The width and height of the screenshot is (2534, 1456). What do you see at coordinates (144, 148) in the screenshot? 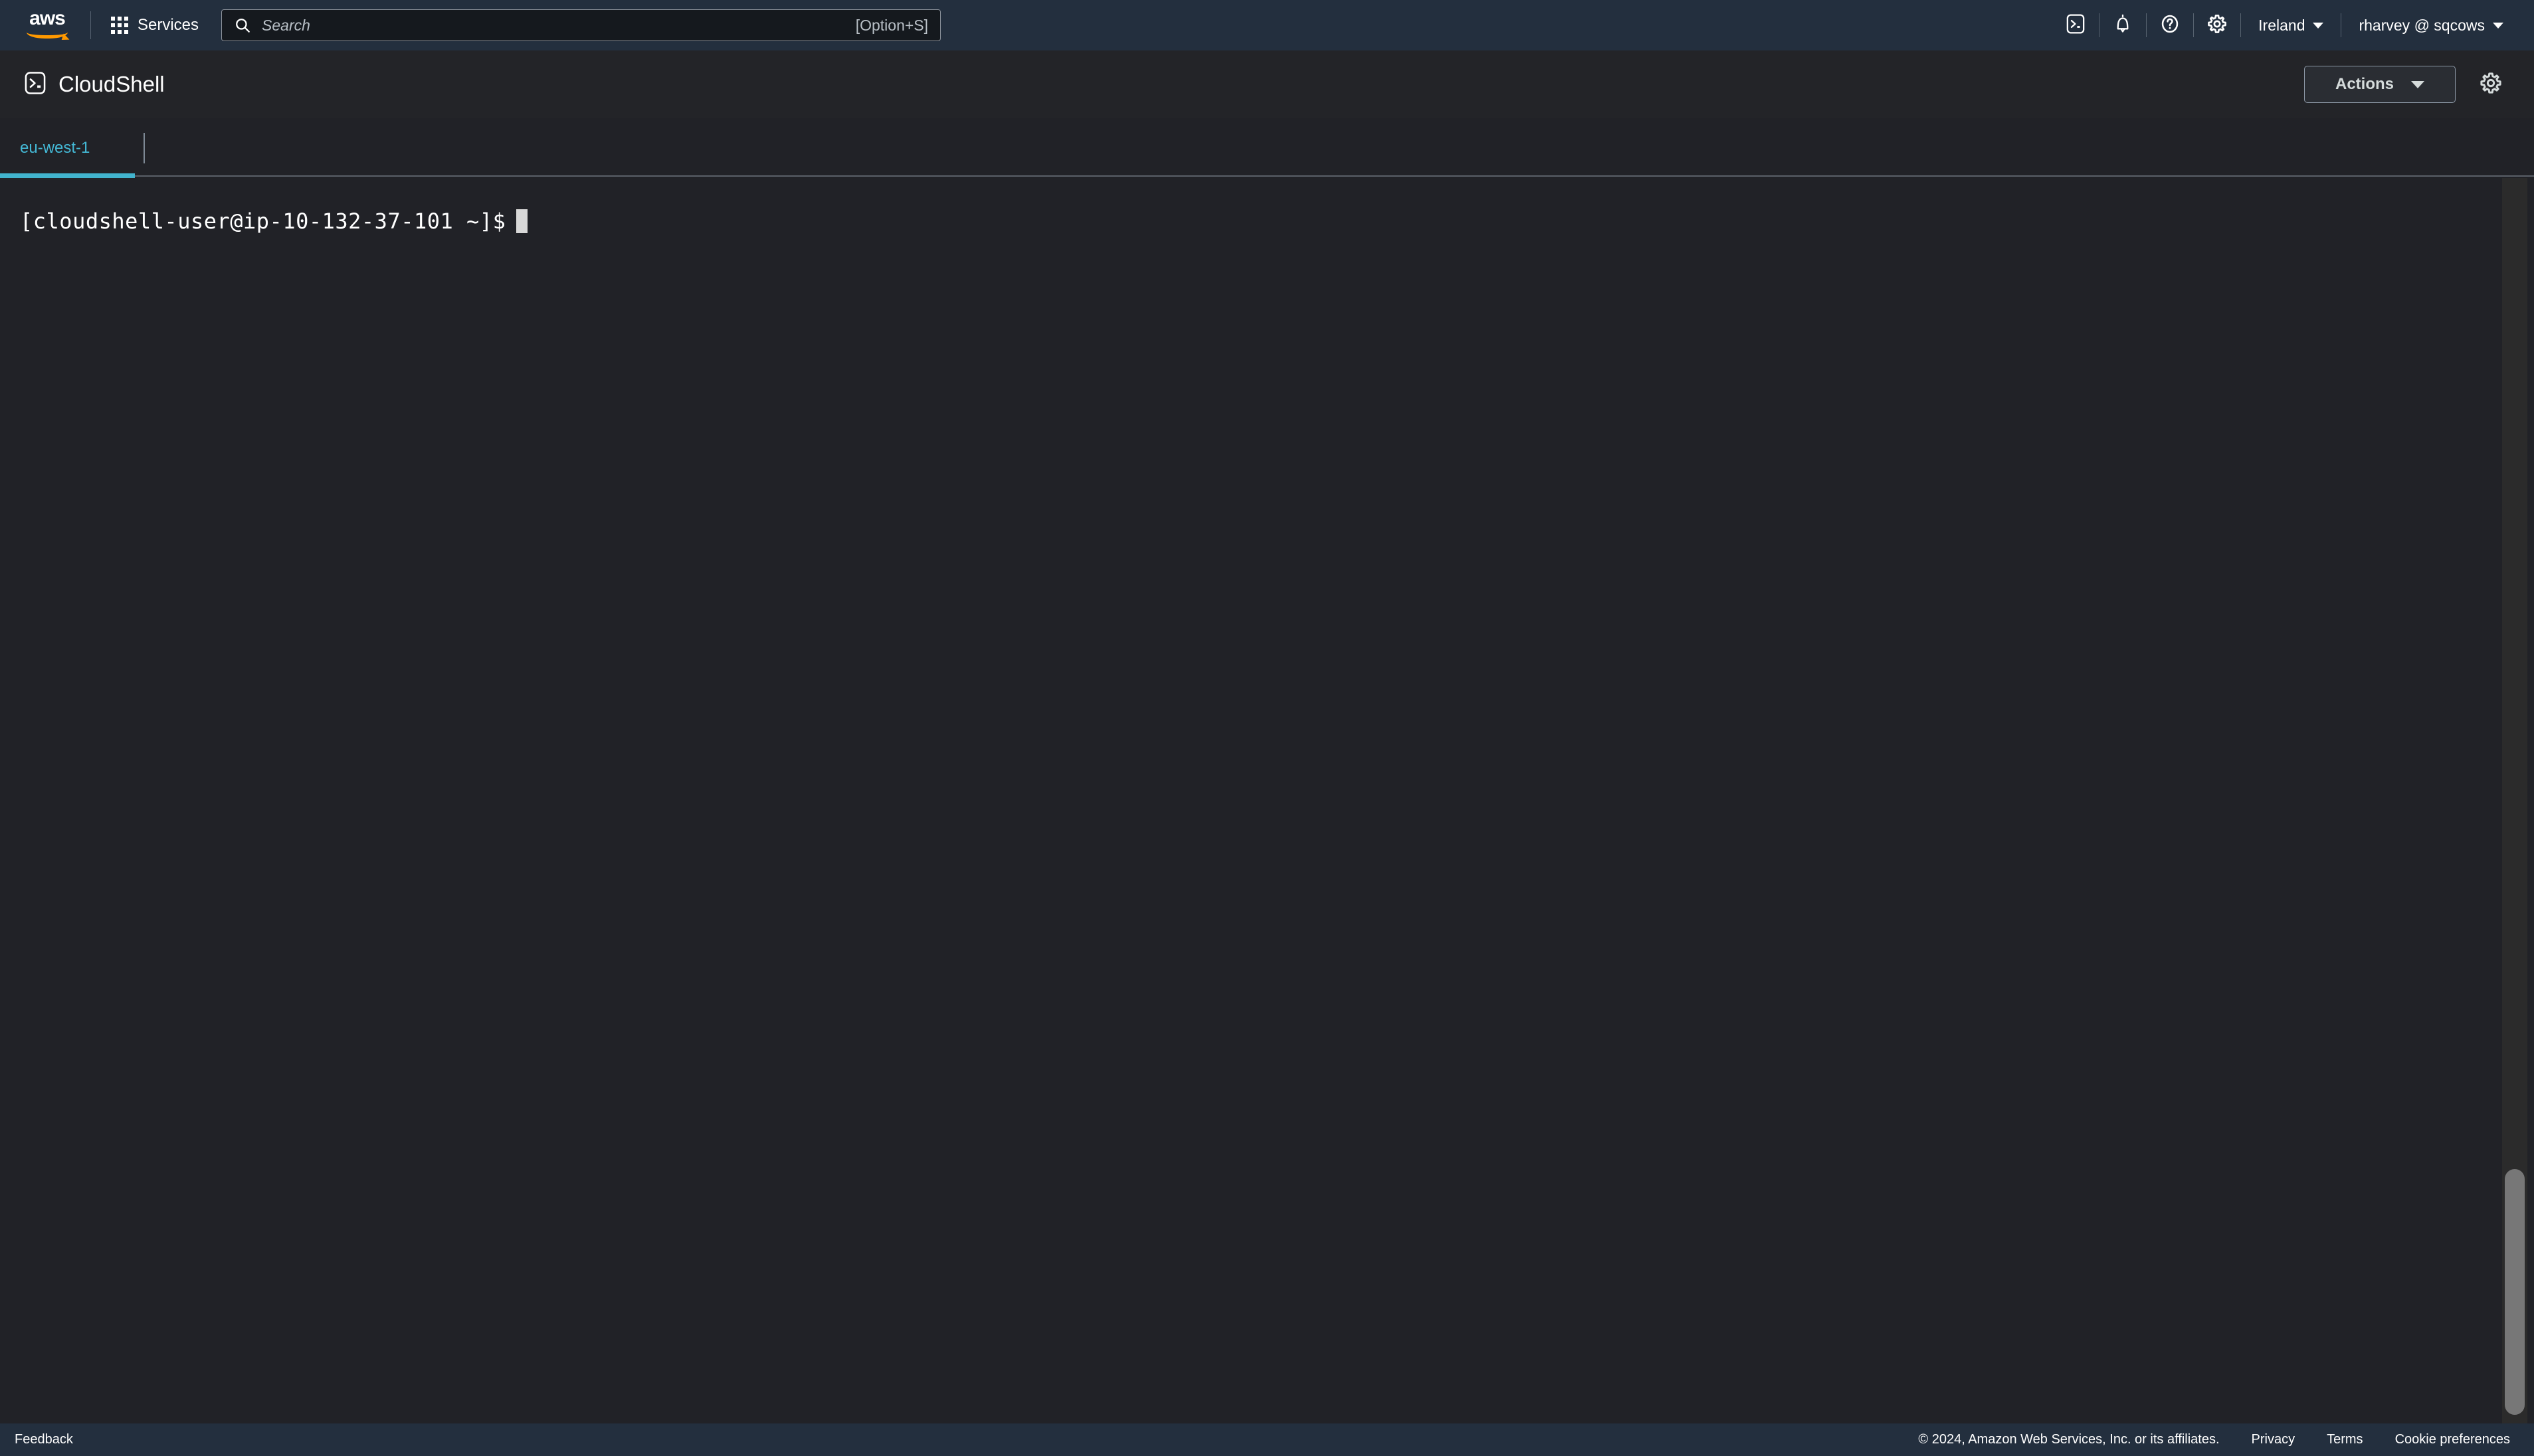
I see `tab-separator` at bounding box center [144, 148].